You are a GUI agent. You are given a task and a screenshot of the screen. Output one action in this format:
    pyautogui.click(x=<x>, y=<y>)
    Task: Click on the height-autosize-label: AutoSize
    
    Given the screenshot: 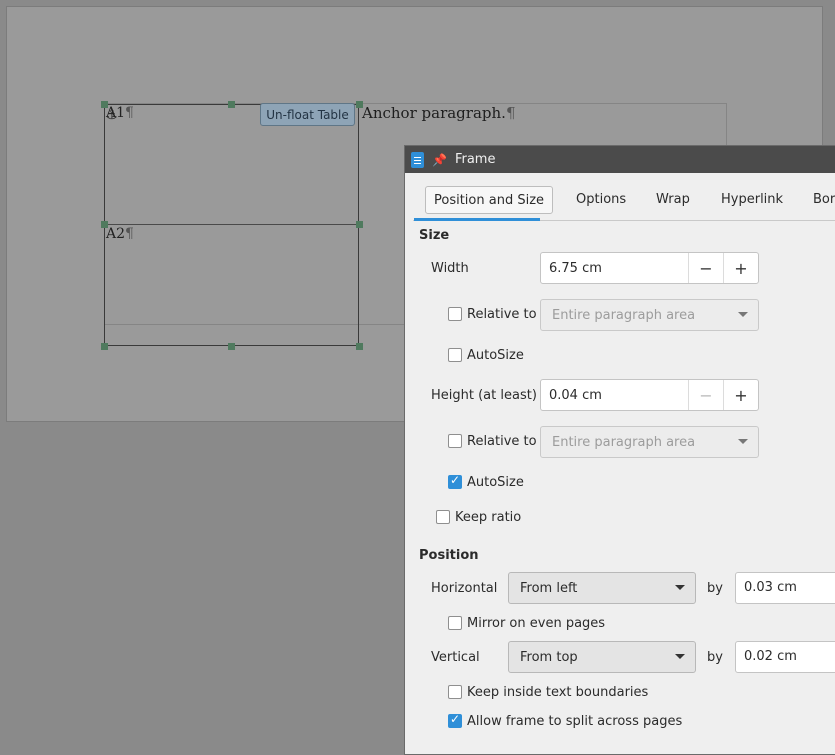 What is the action you would take?
    pyautogui.click(x=495, y=482)
    